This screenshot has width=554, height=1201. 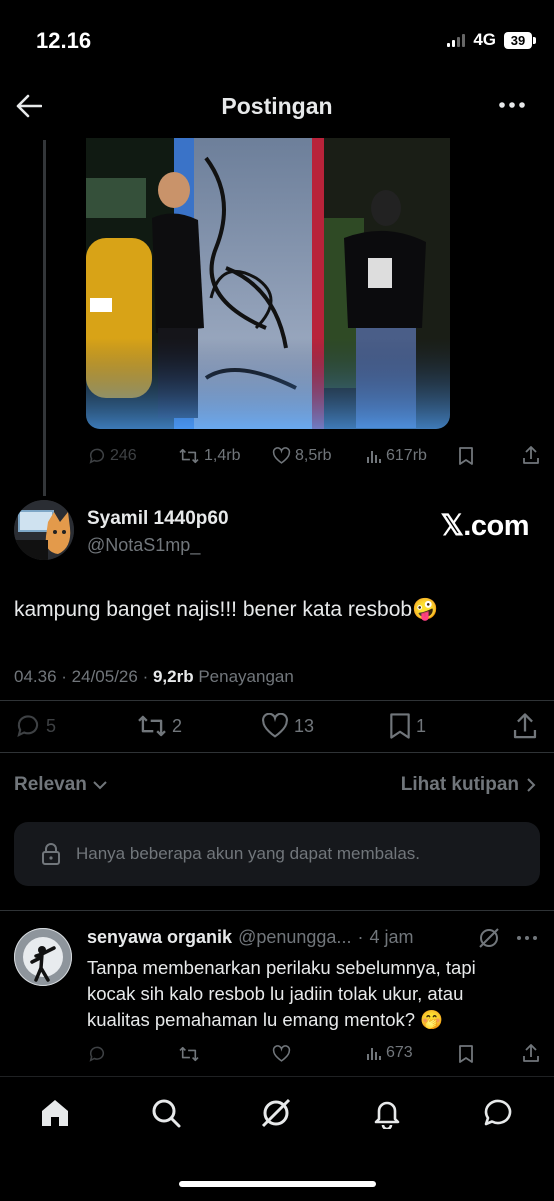 I want to click on restriction-text: Hanya beberapa akun yang dapat membalas., so click(x=248, y=853).